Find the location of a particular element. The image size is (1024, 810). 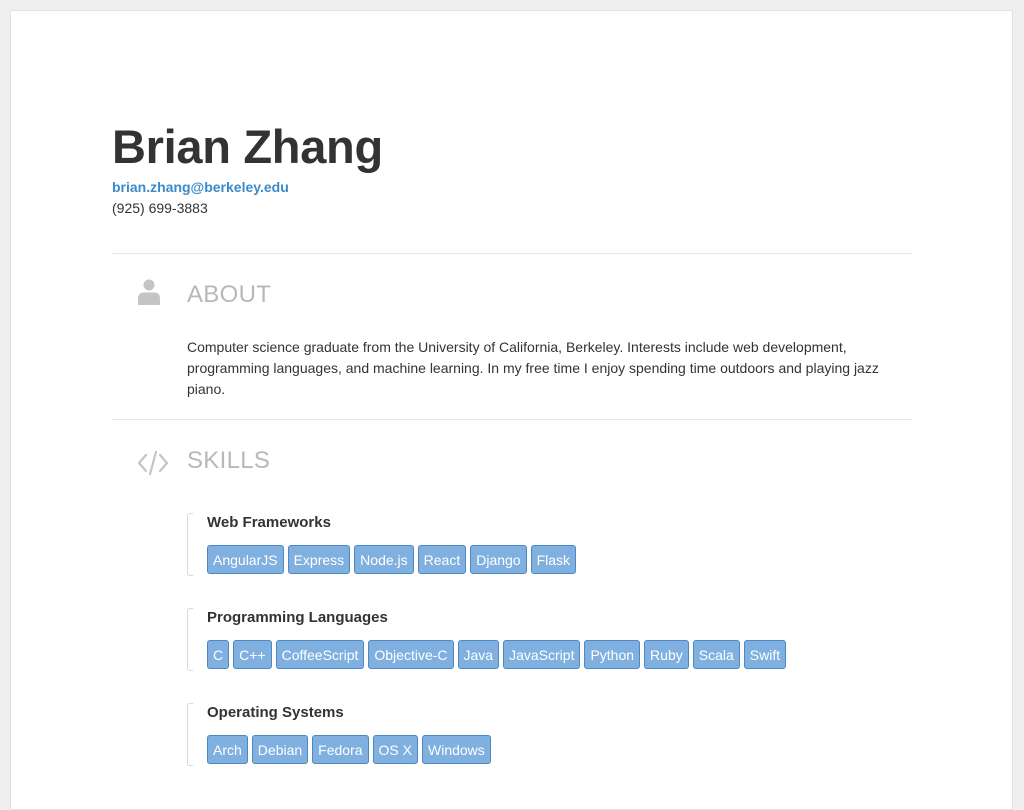

skill-tag: Python is located at coordinates (612, 654).